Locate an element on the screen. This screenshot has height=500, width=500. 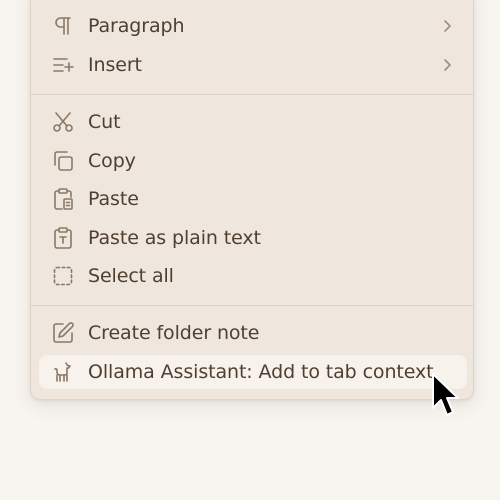
menu-item-paste: Paste is located at coordinates (253, 199).